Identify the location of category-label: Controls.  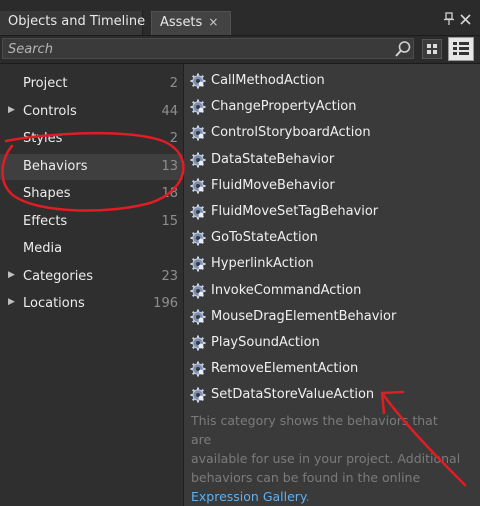
(50, 111).